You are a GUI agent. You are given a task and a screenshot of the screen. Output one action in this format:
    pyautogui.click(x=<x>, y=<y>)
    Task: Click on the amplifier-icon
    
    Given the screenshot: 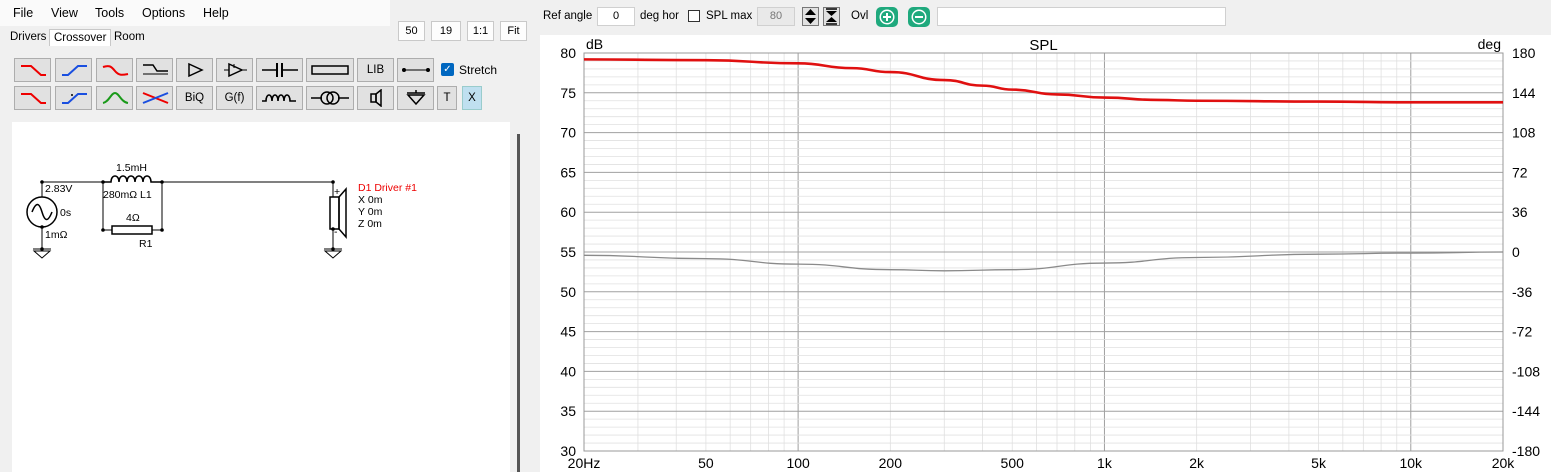 What is the action you would take?
    pyautogui.click(x=195, y=70)
    